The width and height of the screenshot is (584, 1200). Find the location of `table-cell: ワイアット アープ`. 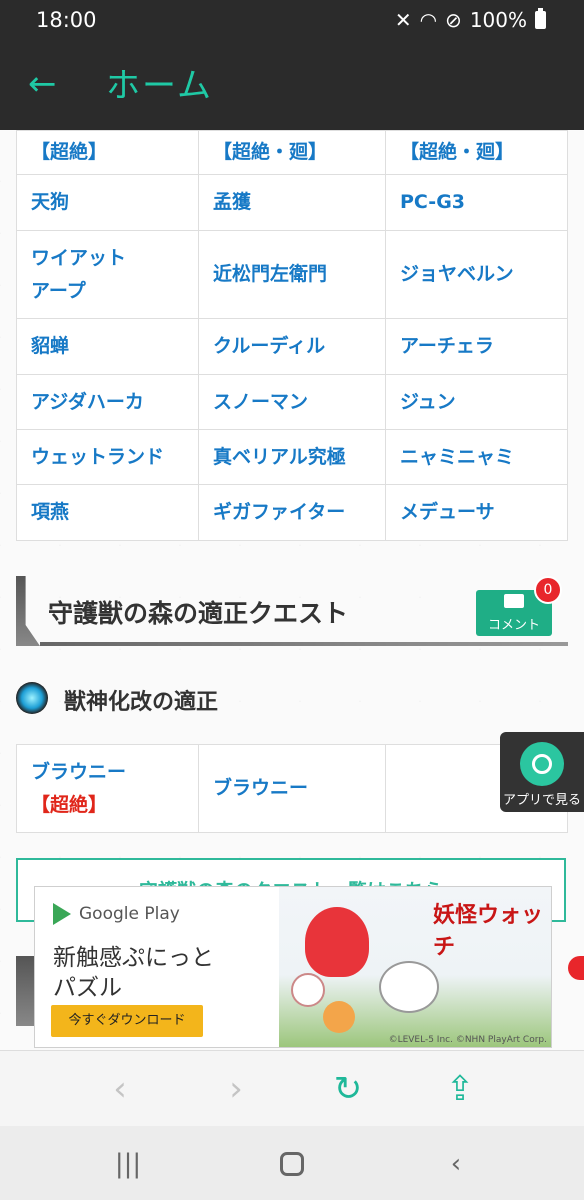

table-cell: ワイアット アープ is located at coordinates (107, 274).